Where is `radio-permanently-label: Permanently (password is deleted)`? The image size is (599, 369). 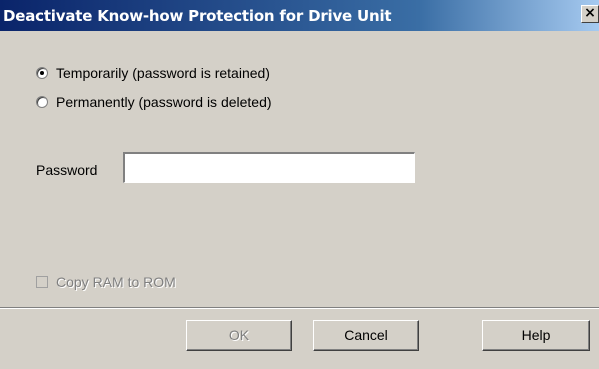
radio-permanently-label: Permanently (password is deleted) is located at coordinates (164, 102).